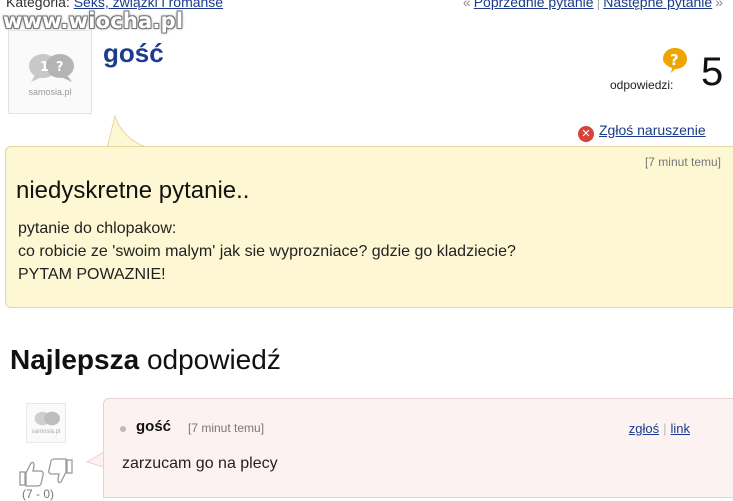 This screenshot has height=501, width=733. Describe the element at coordinates (680, 428) in the screenshot. I see `answer-permalink: link` at that location.